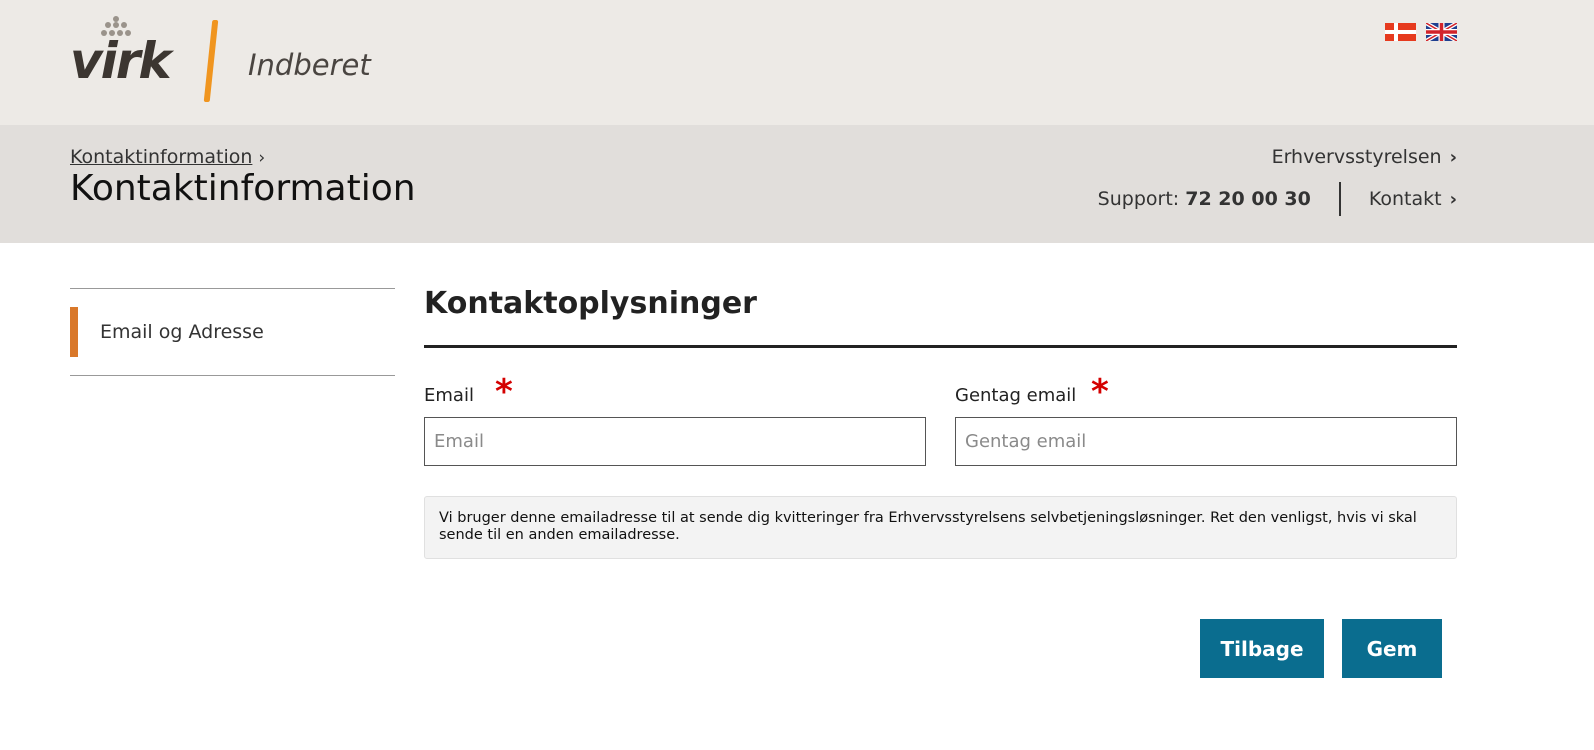  Describe the element at coordinates (309, 65) in the screenshot. I see `logo-product-text: Indberet` at that location.